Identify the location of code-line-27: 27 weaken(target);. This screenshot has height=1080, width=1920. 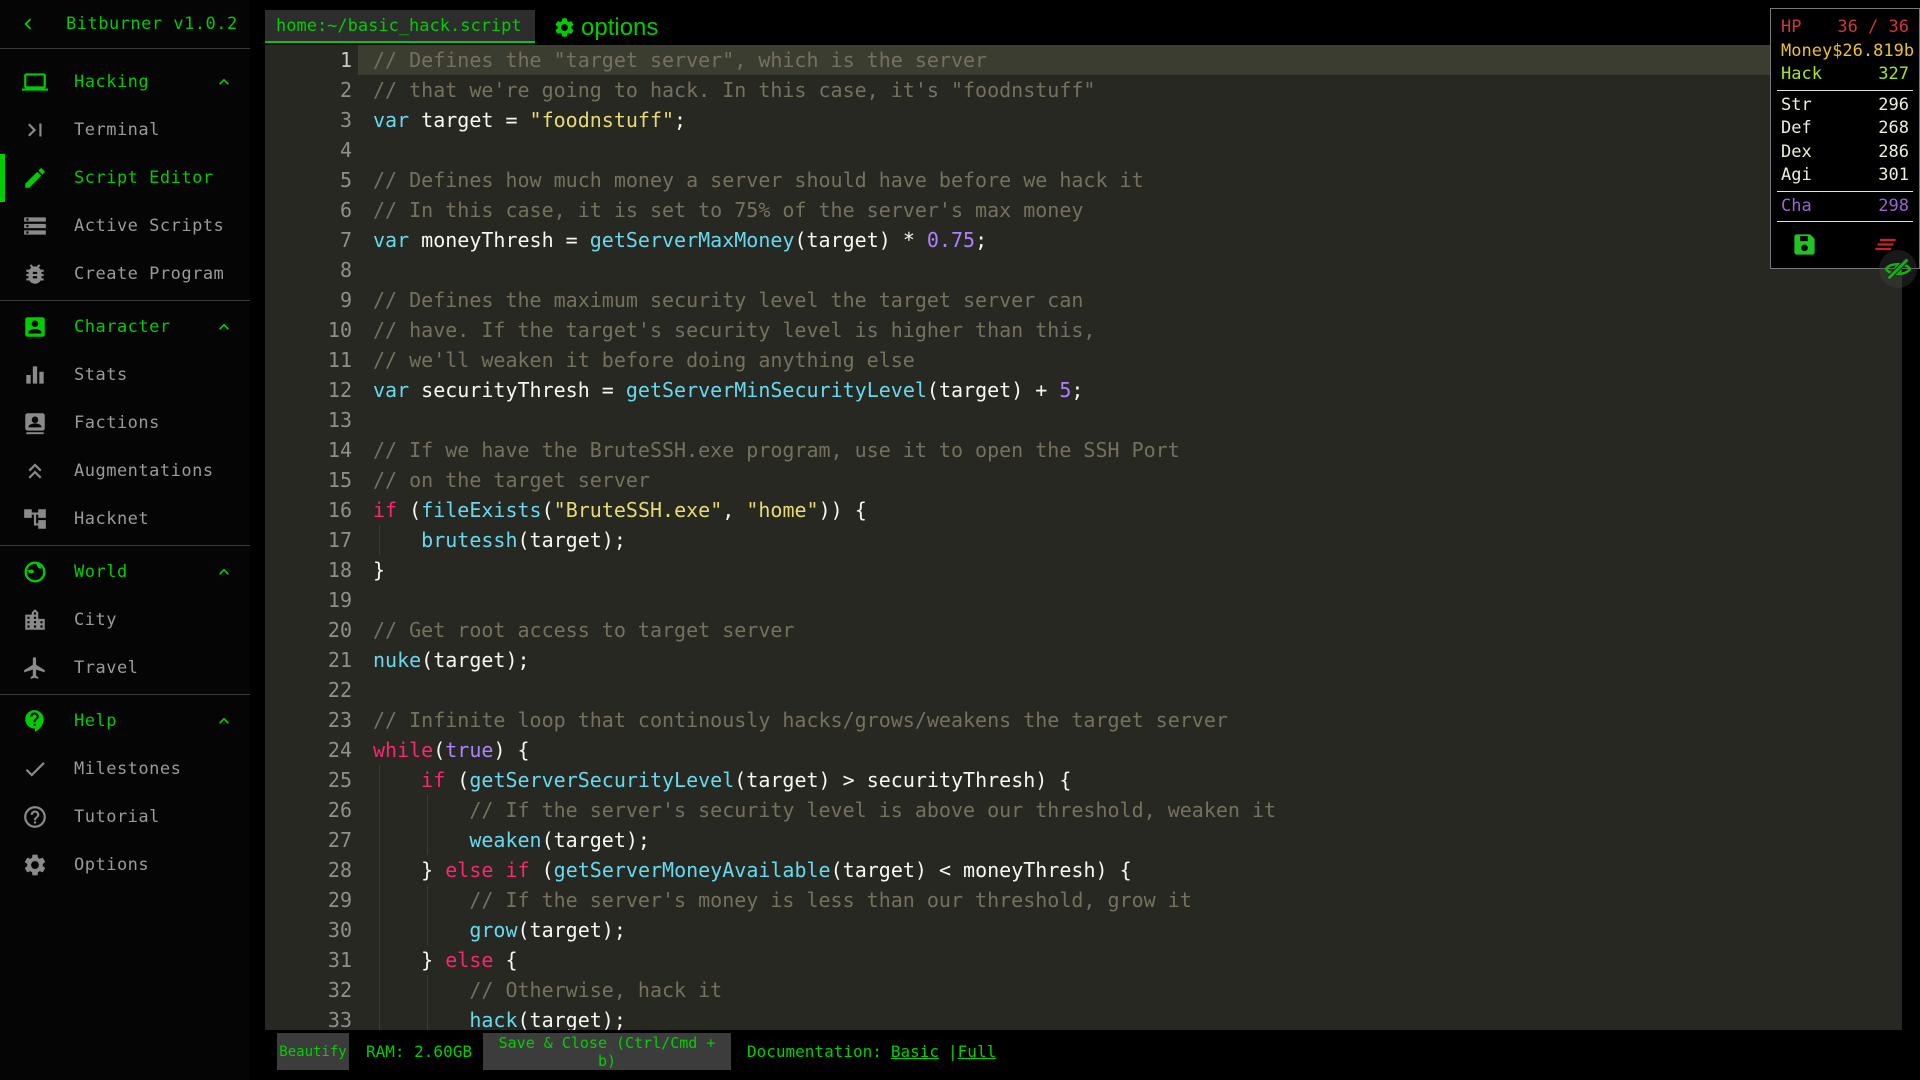
(1083, 840).